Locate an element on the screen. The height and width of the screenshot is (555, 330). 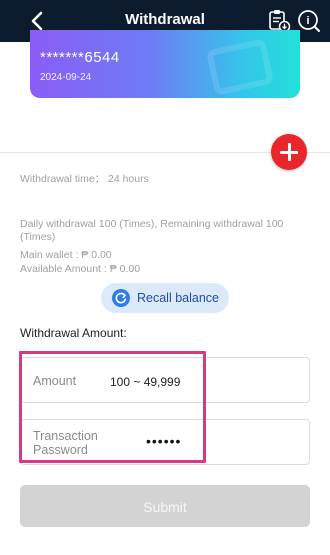
transaction-password-field: Transaction Password •••••• is located at coordinates (165, 442).